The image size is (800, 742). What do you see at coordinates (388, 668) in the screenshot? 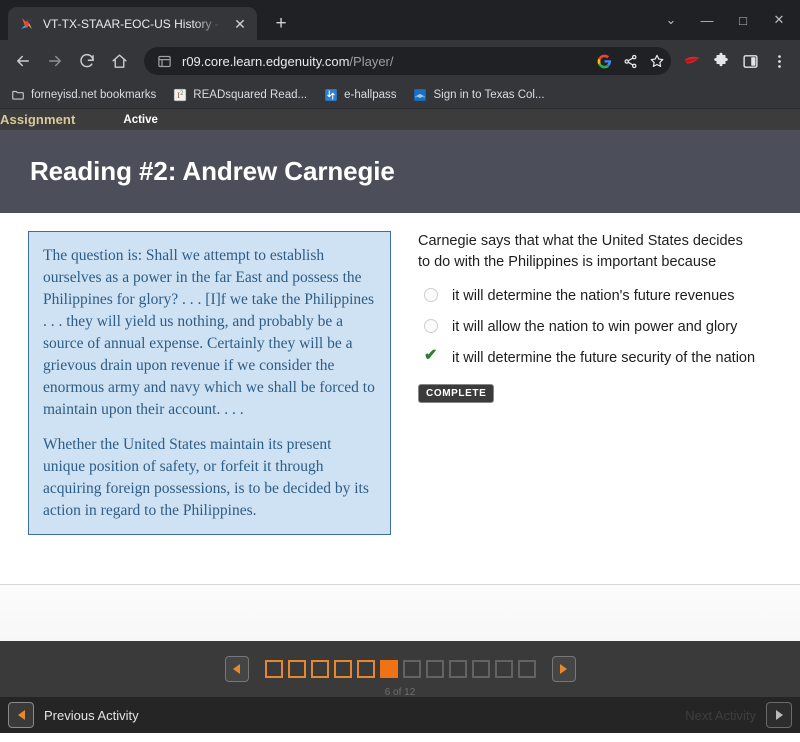
I see `pager-step-current` at bounding box center [388, 668].